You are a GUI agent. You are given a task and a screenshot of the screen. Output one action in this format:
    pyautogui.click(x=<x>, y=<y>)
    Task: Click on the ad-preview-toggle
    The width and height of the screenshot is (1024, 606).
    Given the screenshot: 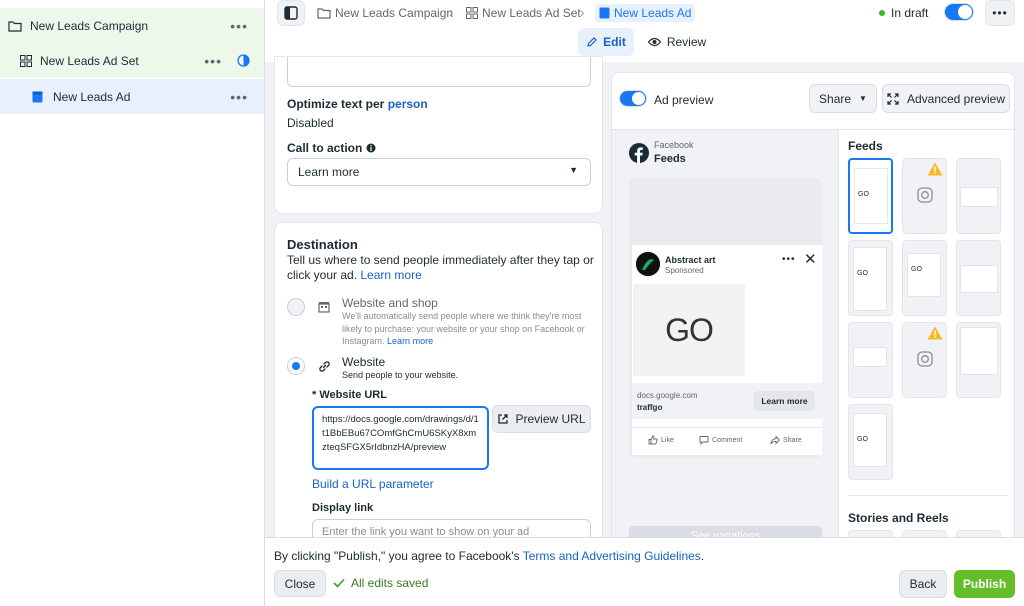 What is the action you would take?
    pyautogui.click(x=633, y=98)
    